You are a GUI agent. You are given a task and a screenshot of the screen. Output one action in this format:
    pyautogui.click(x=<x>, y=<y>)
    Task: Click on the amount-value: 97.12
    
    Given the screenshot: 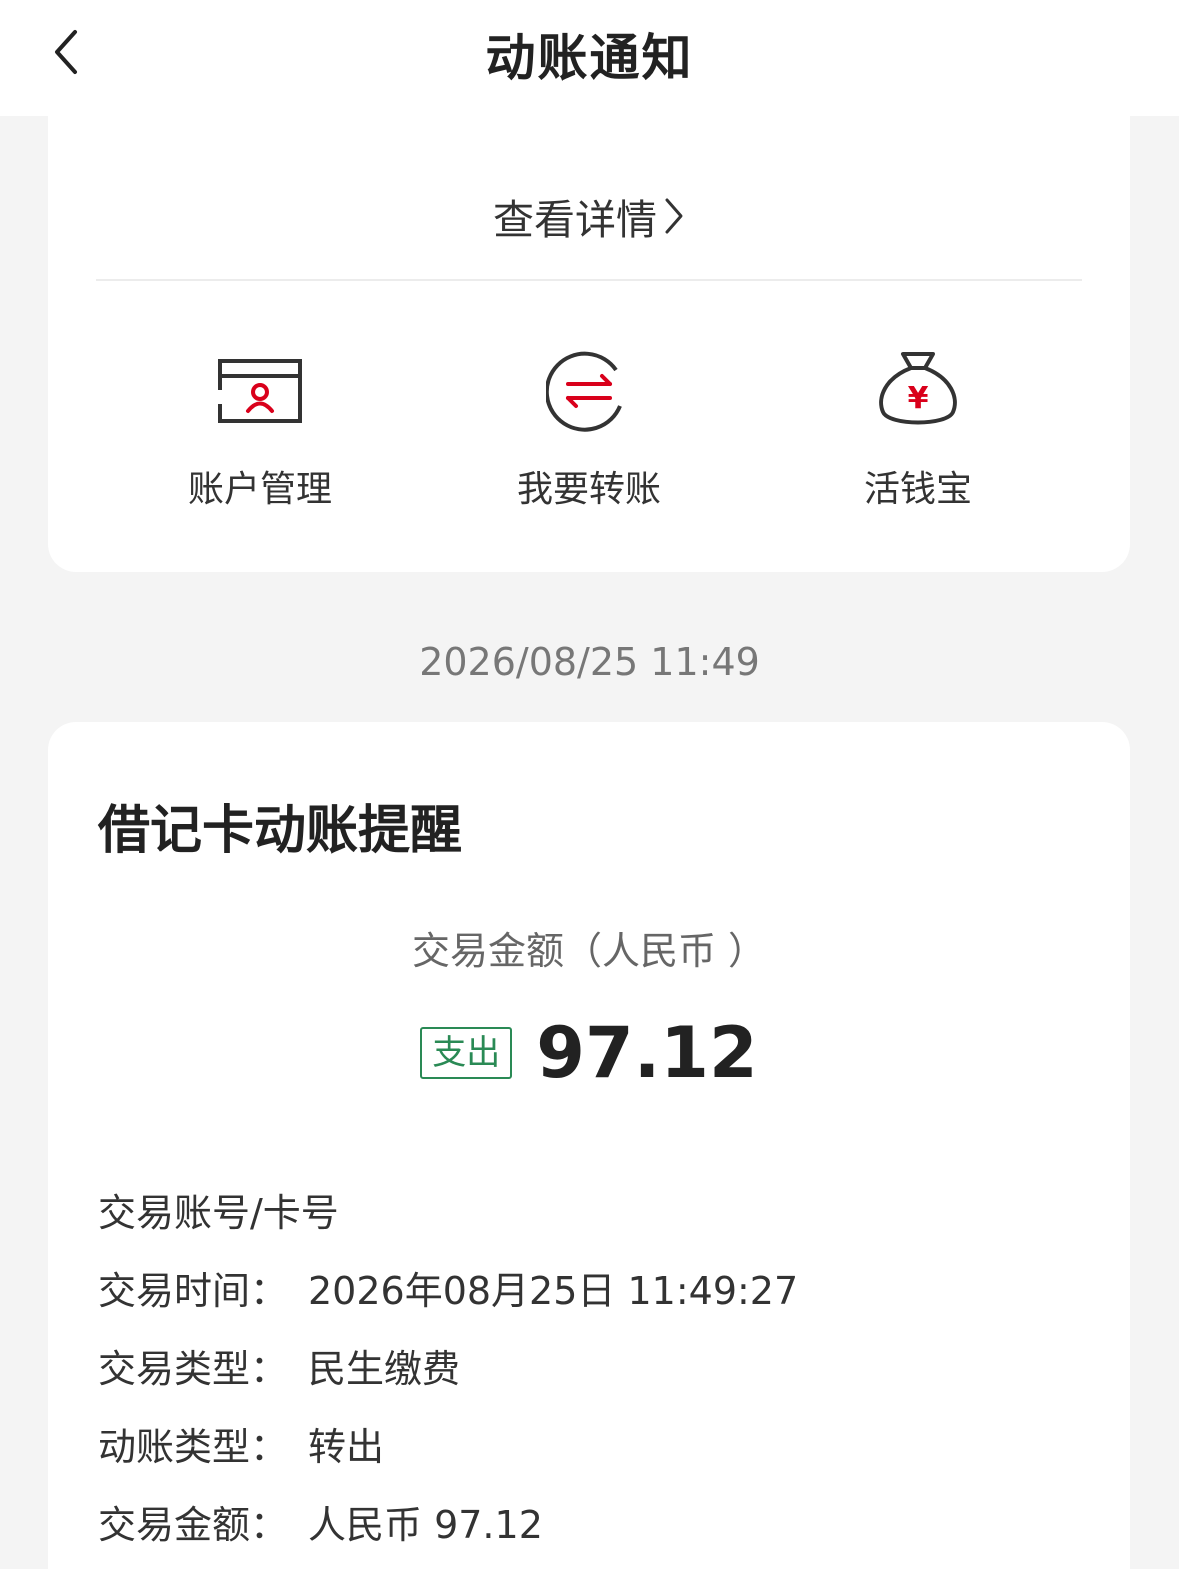 What is the action you would take?
    pyautogui.click(x=647, y=1053)
    